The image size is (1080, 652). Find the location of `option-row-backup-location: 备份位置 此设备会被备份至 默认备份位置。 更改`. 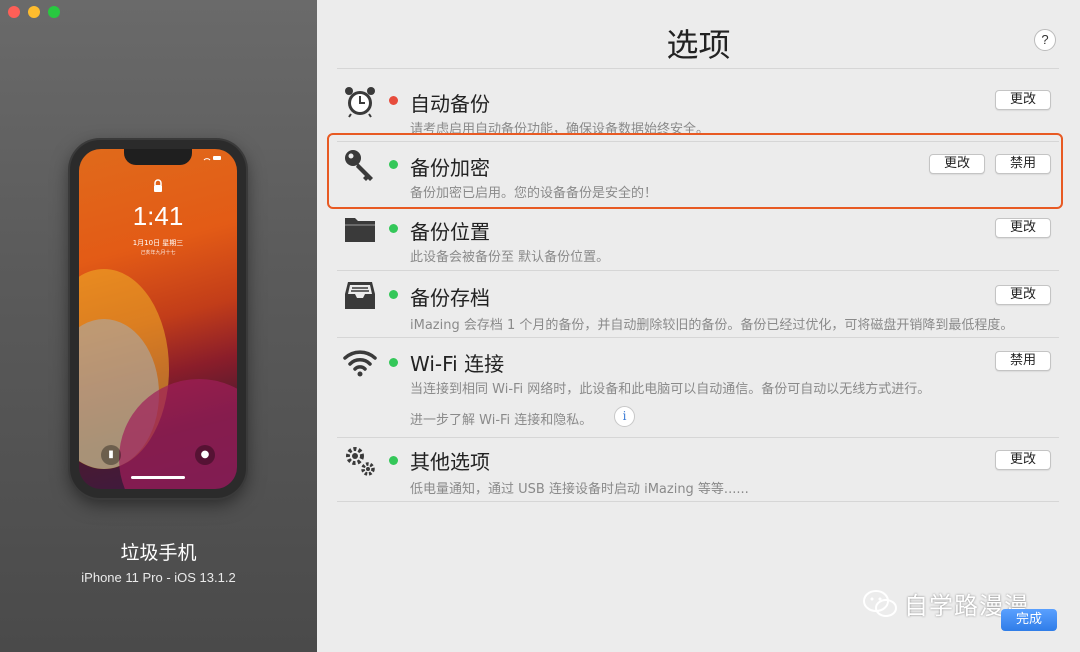

option-row-backup-location: 备份位置 此设备会被备份至 默认备份位置。 更改 is located at coordinates (698, 239).